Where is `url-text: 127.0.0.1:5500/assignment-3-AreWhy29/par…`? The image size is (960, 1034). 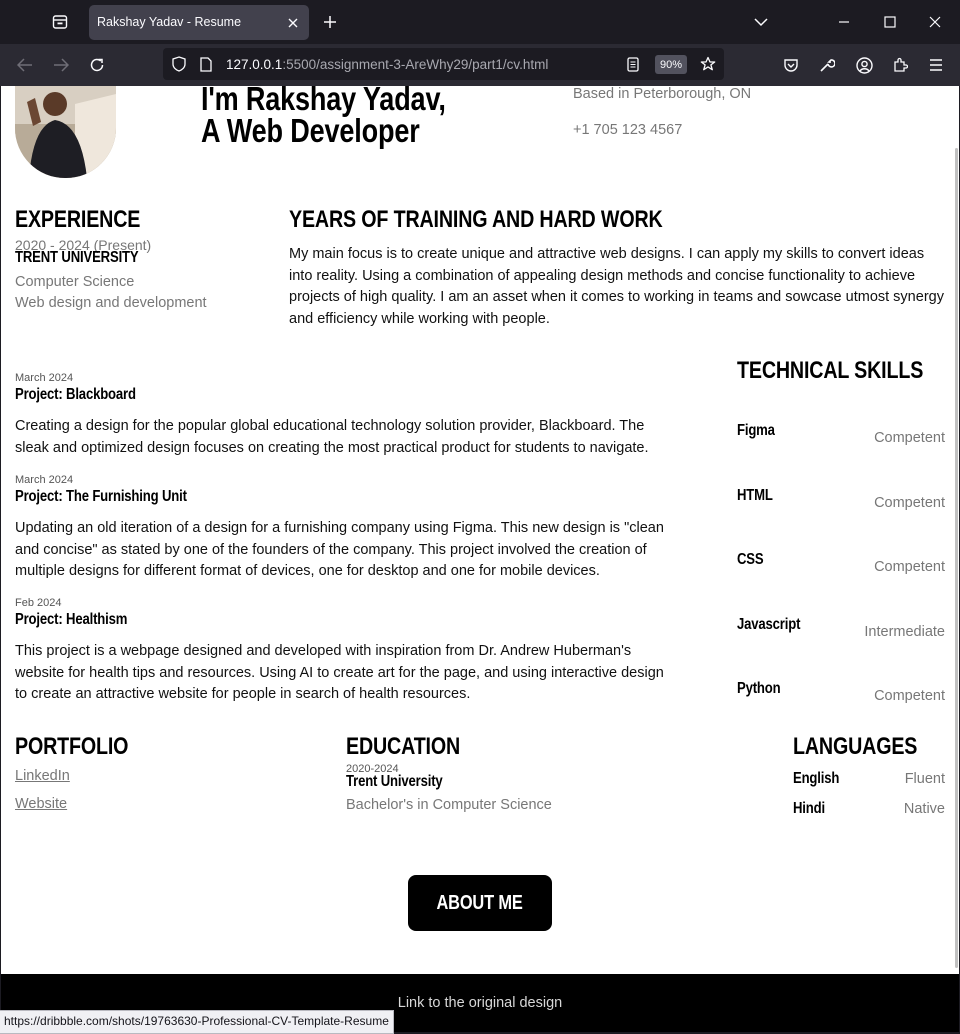 url-text: 127.0.0.1:5500/assignment-3-AreWhy29/par… is located at coordinates (387, 64).